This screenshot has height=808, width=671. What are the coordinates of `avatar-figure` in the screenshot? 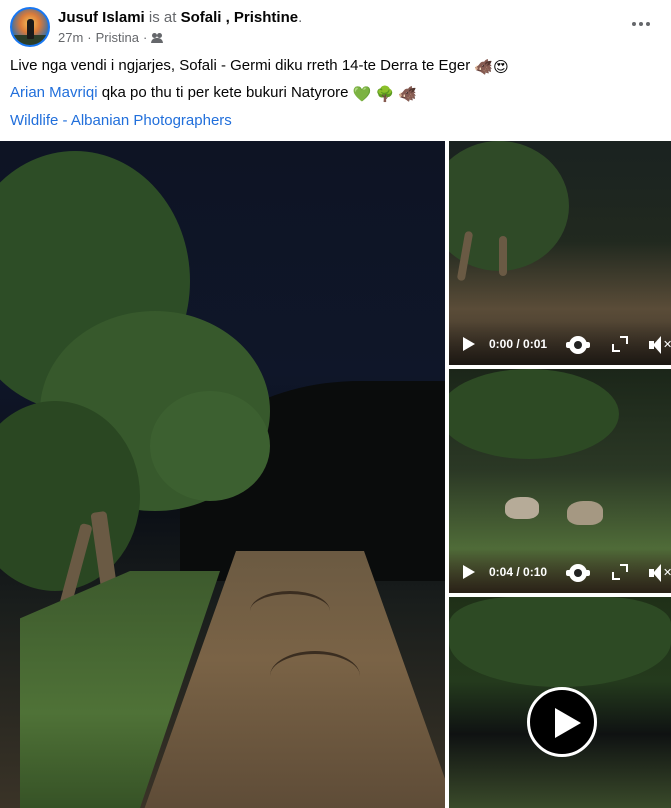 It's located at (30, 29).